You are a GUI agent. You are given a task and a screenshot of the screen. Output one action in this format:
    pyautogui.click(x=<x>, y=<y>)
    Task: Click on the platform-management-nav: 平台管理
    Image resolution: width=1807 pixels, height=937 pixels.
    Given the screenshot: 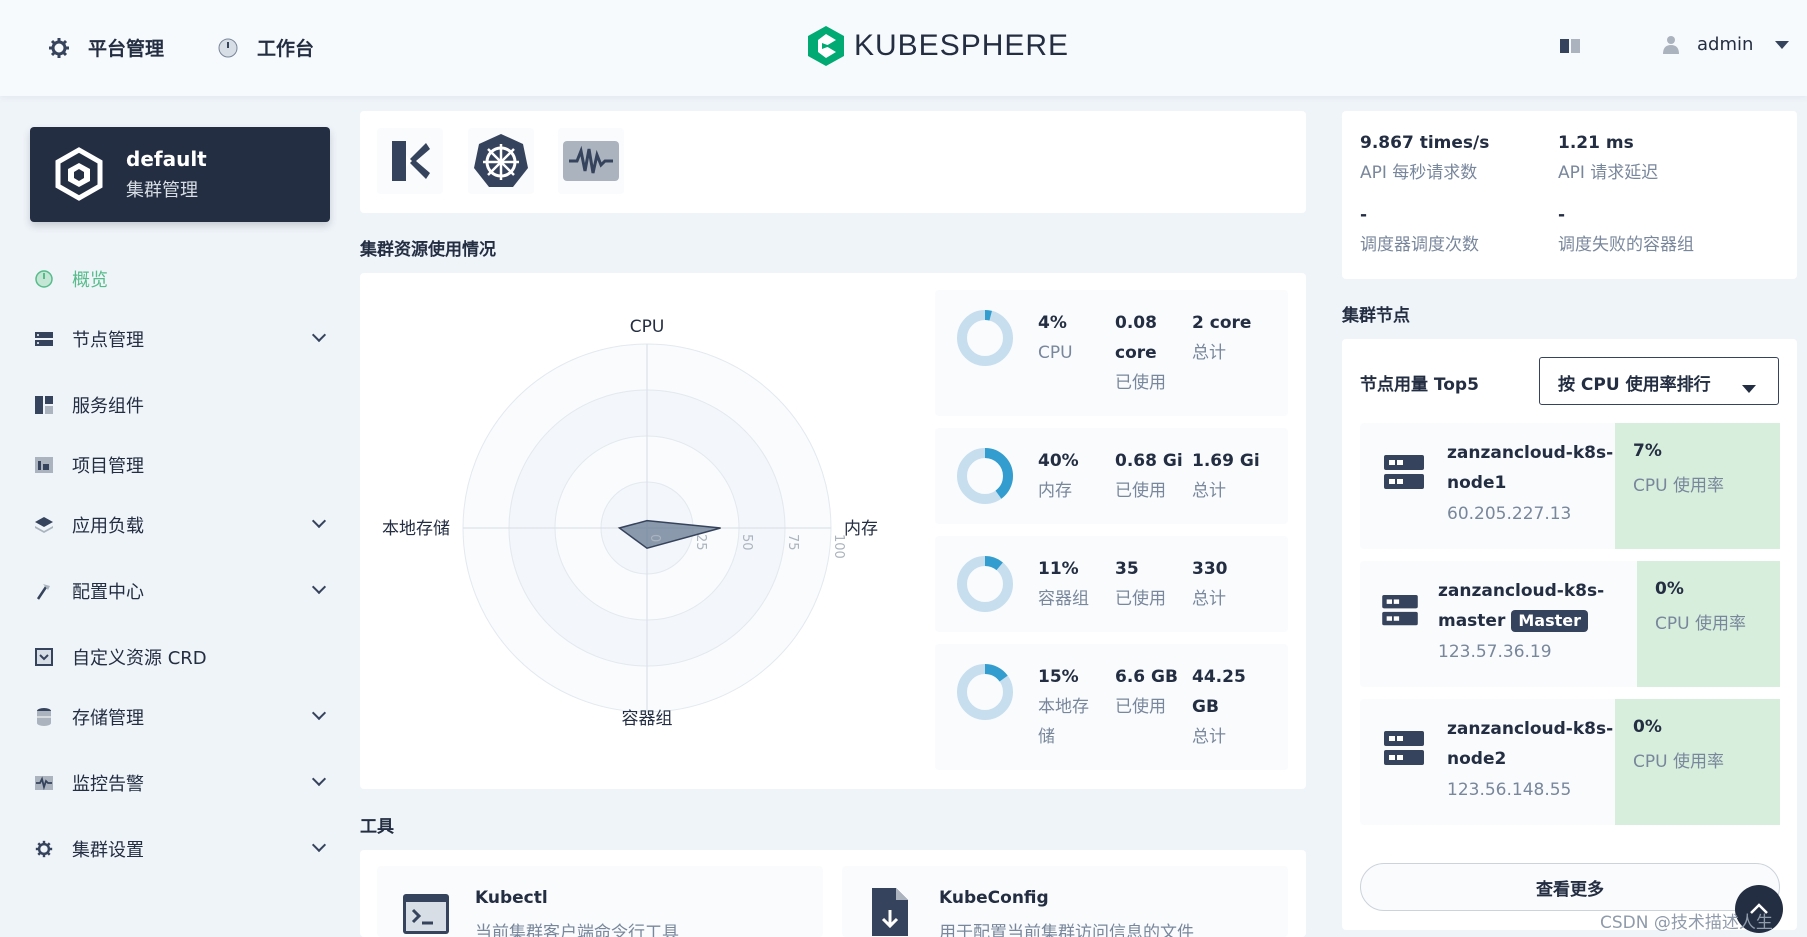 What is the action you would take?
    pyautogui.click(x=106, y=47)
    